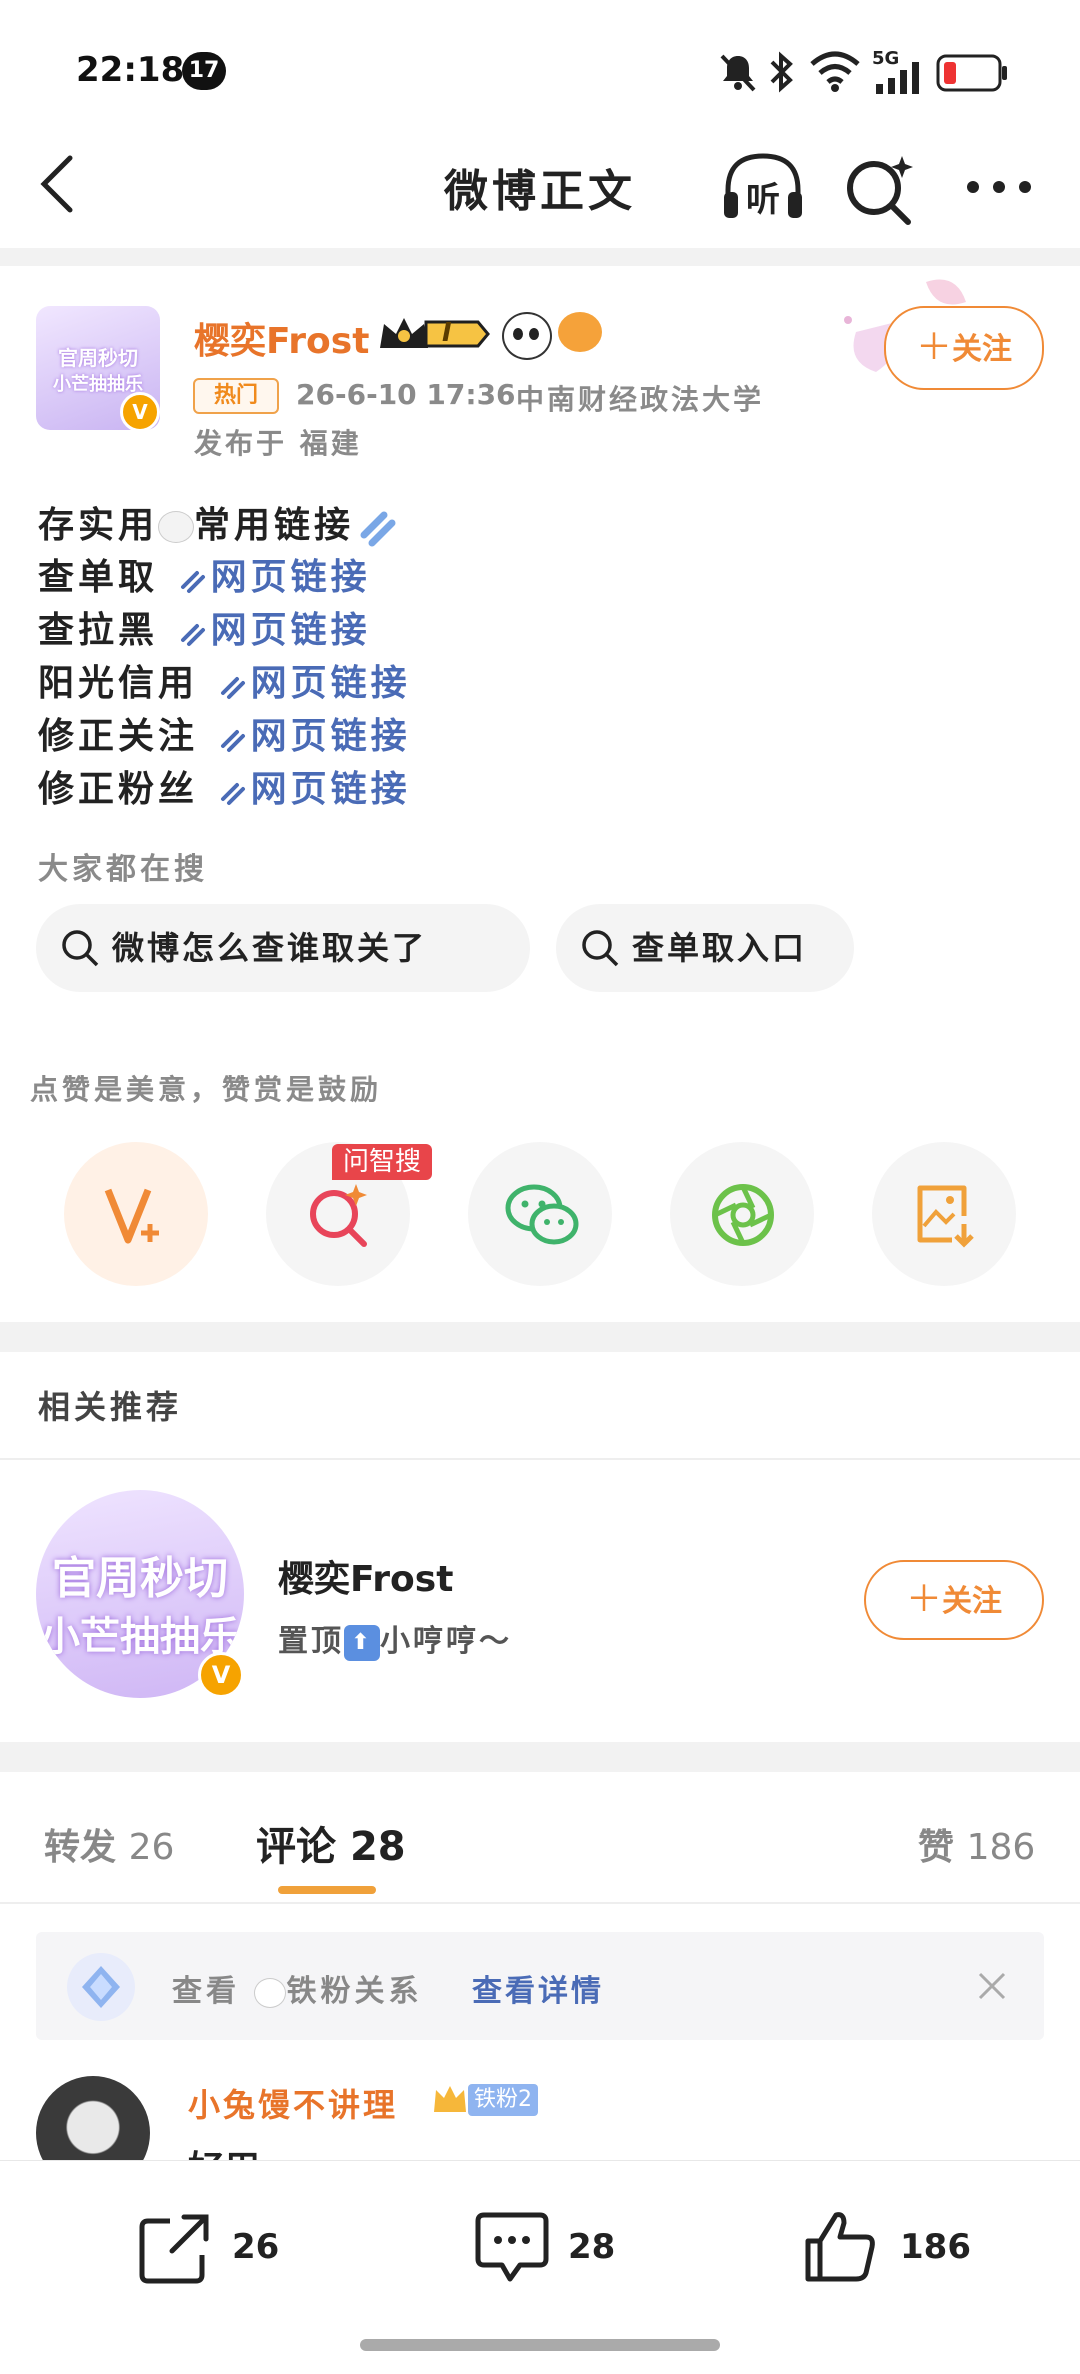  Describe the element at coordinates (992, 1986) in the screenshot. I see `close-icon` at that location.